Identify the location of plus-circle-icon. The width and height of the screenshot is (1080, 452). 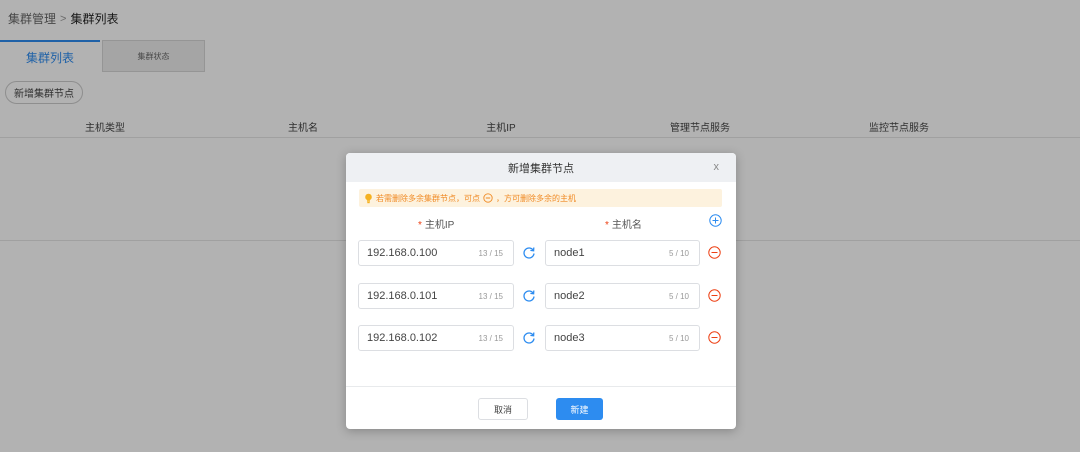
(715, 220).